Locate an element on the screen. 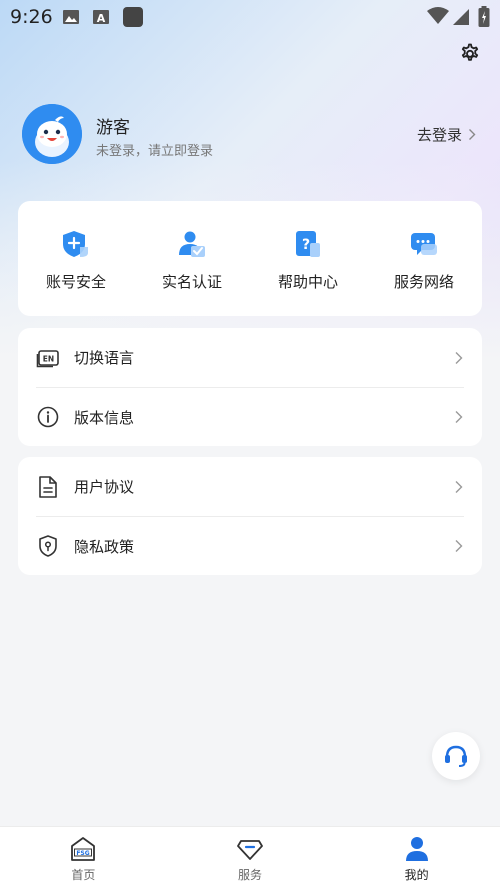 Image resolution: width=500 pixels, height=888 pixels. row-label: 隐私政策 is located at coordinates (104, 546).